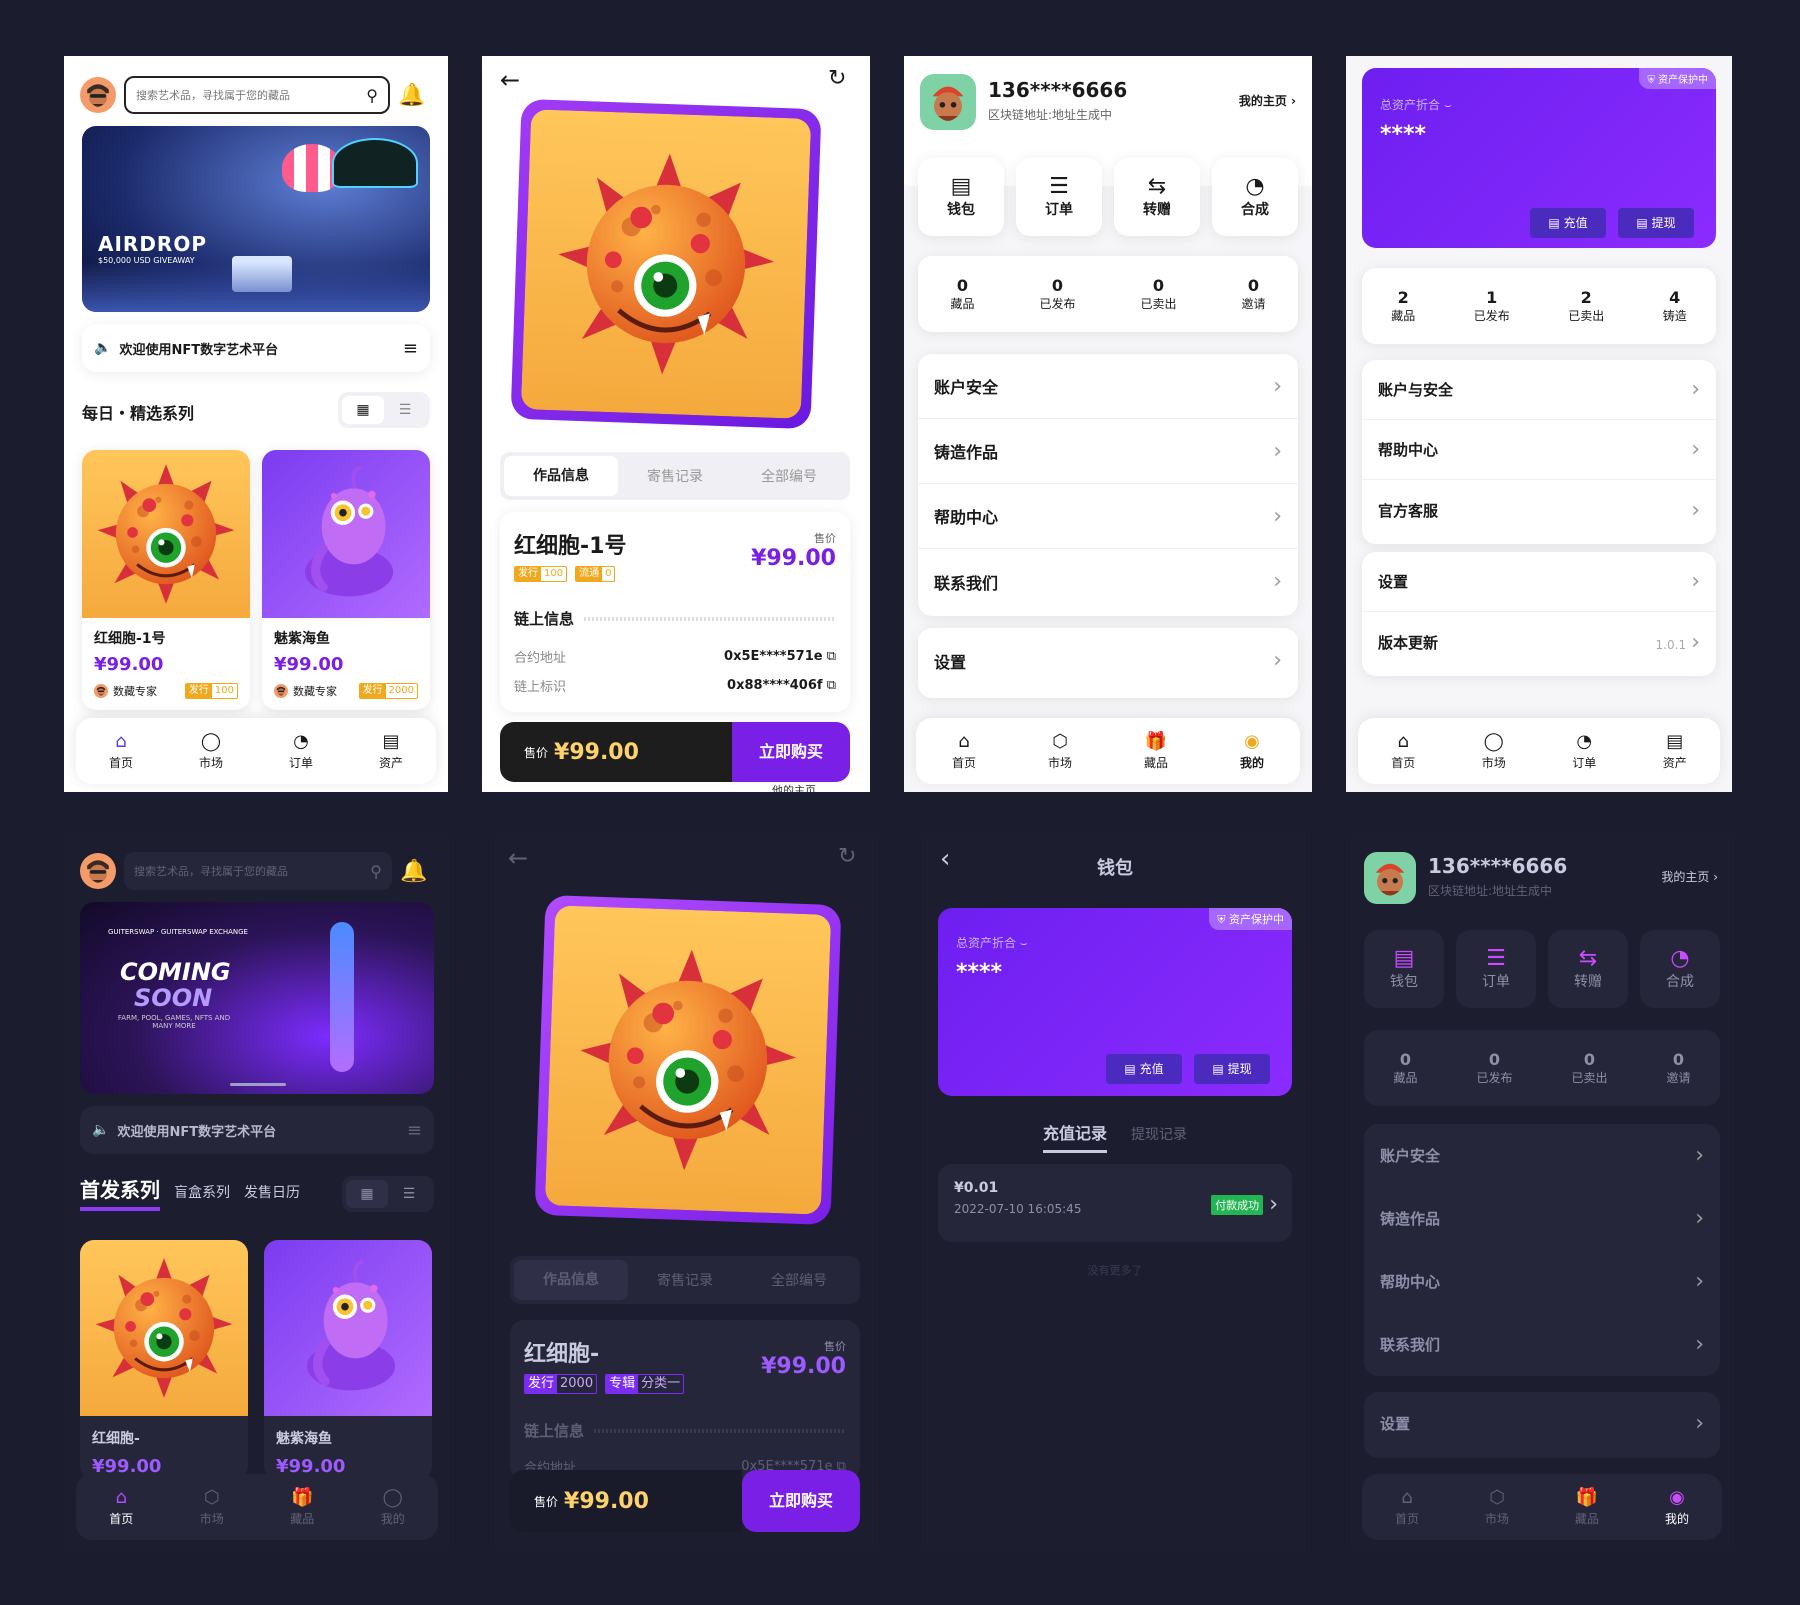 This screenshot has width=1800, height=1605. I want to click on menu-account: 账户与安全 ›, so click(1539, 390).